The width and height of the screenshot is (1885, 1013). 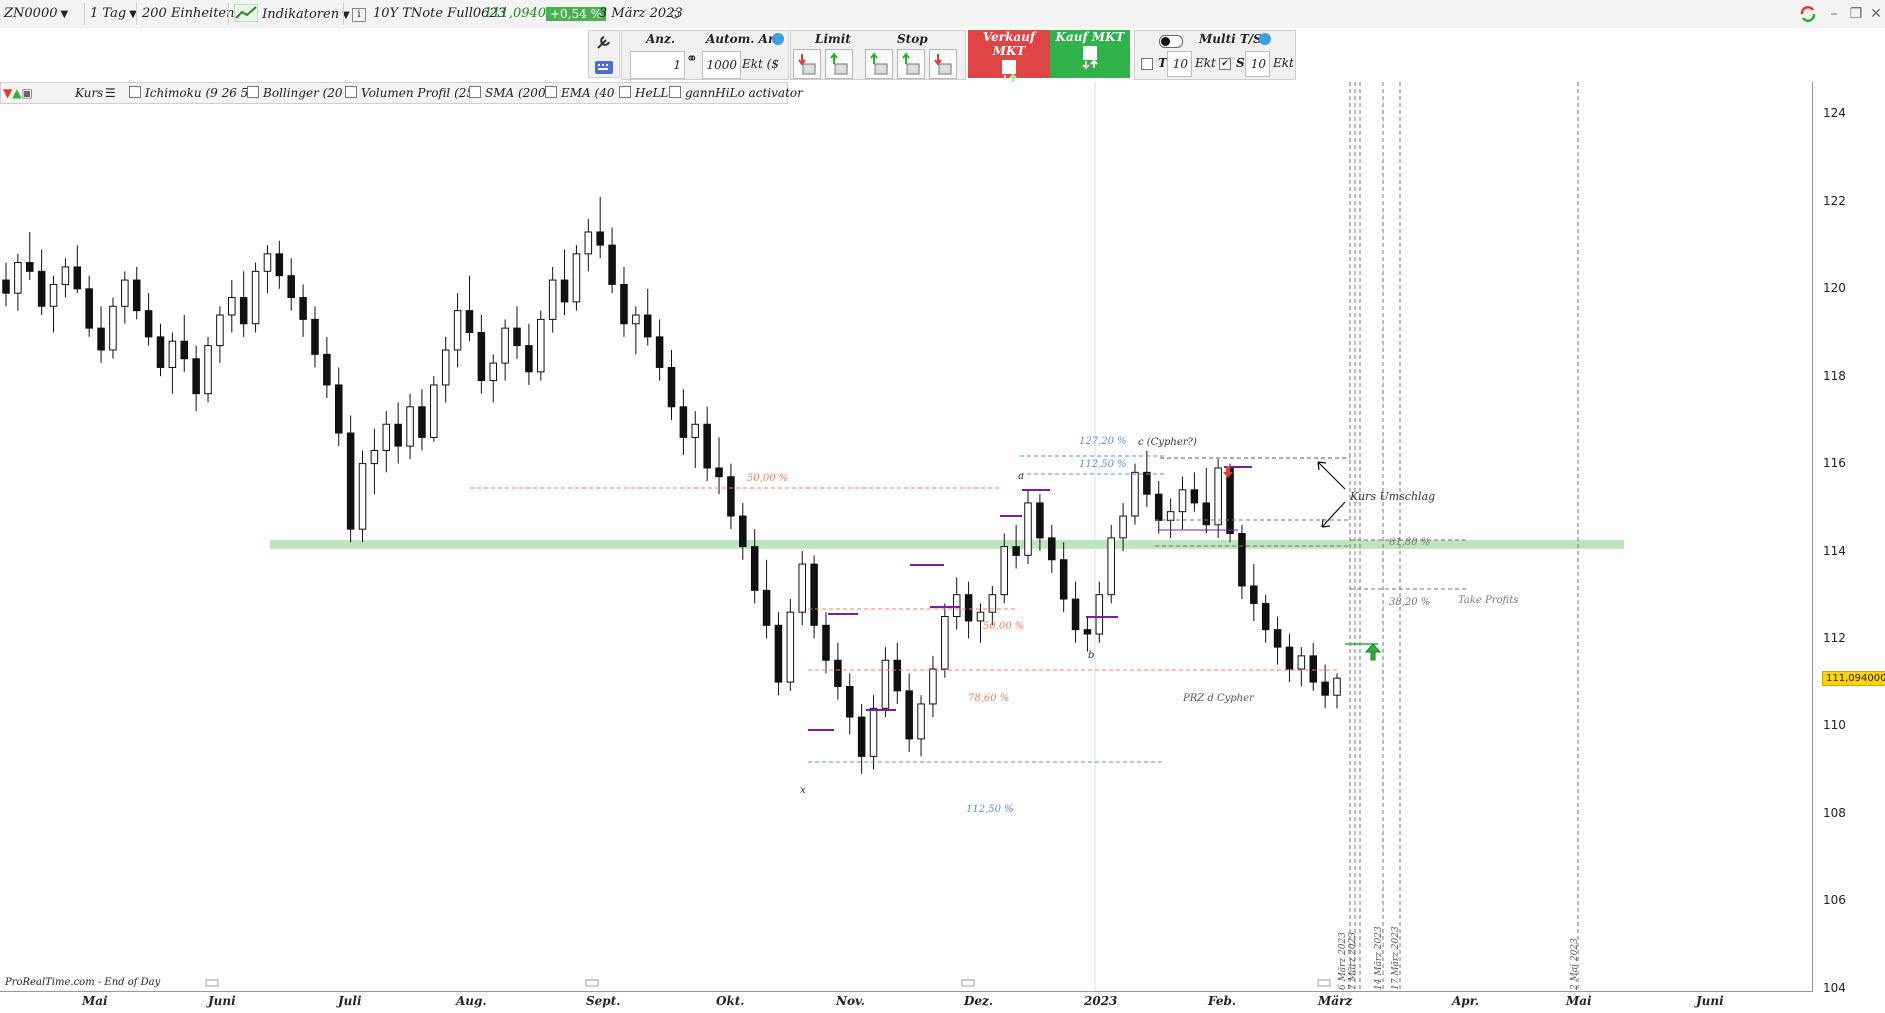 What do you see at coordinates (1009, 44) in the screenshot?
I see `sell-market-label: Verkauf MKT` at bounding box center [1009, 44].